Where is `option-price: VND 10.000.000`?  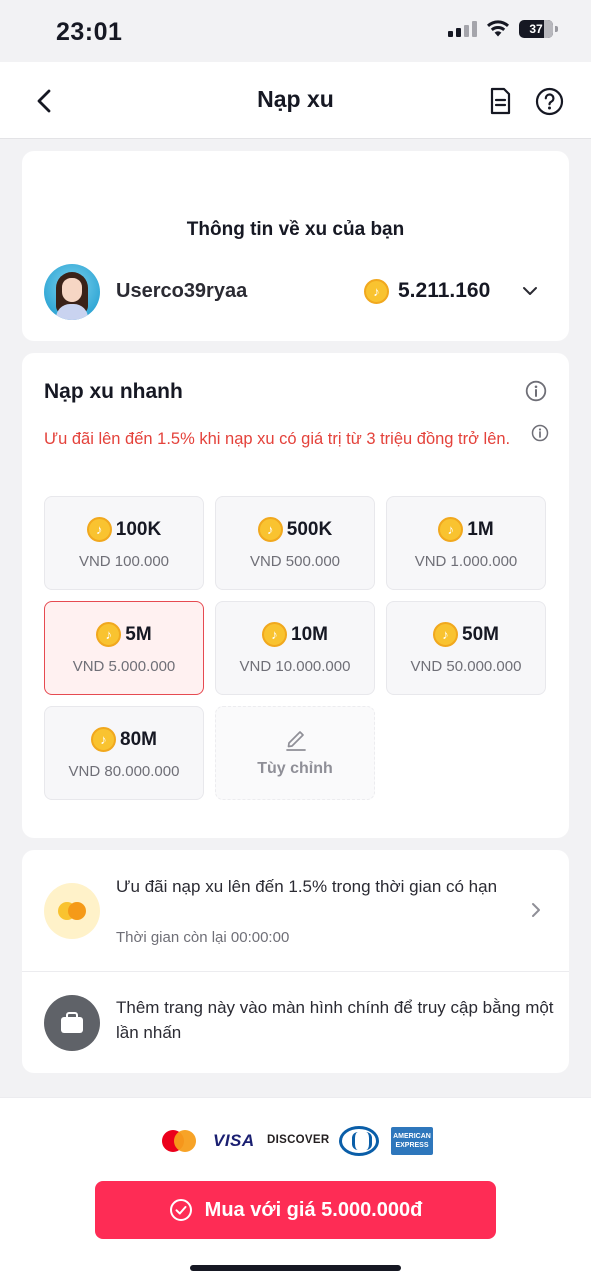
option-price: VND 10.000.000 is located at coordinates (295, 666).